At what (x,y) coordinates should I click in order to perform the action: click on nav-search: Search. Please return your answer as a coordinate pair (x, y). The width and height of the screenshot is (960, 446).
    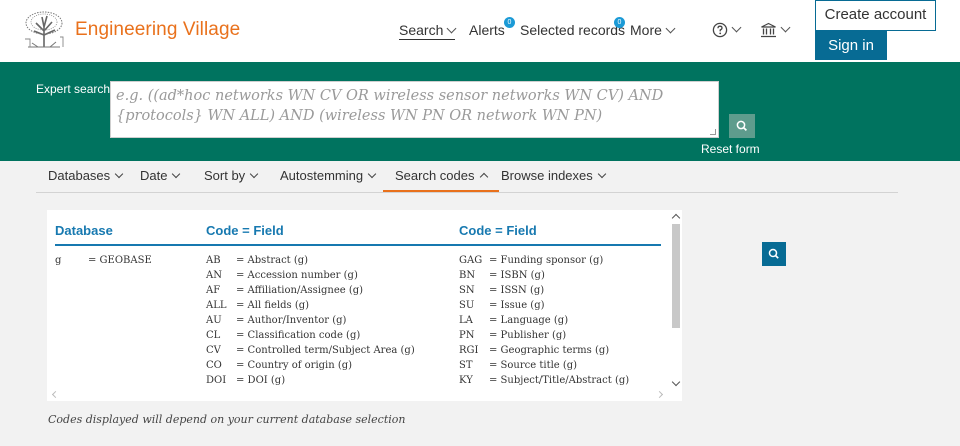
    Looking at the image, I should click on (428, 31).